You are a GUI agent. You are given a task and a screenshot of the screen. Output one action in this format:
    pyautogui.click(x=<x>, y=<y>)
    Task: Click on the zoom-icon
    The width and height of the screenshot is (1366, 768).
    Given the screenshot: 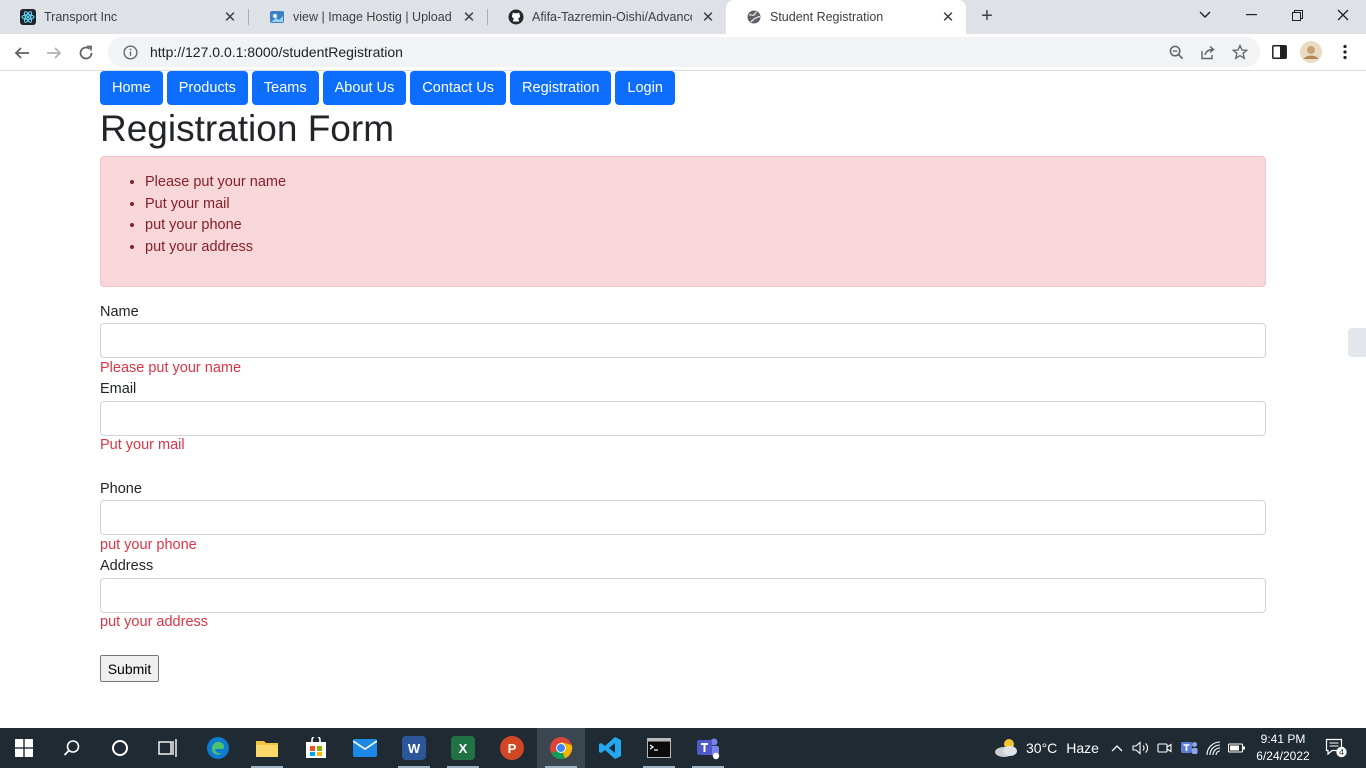 What is the action you would take?
    pyautogui.click(x=1176, y=52)
    